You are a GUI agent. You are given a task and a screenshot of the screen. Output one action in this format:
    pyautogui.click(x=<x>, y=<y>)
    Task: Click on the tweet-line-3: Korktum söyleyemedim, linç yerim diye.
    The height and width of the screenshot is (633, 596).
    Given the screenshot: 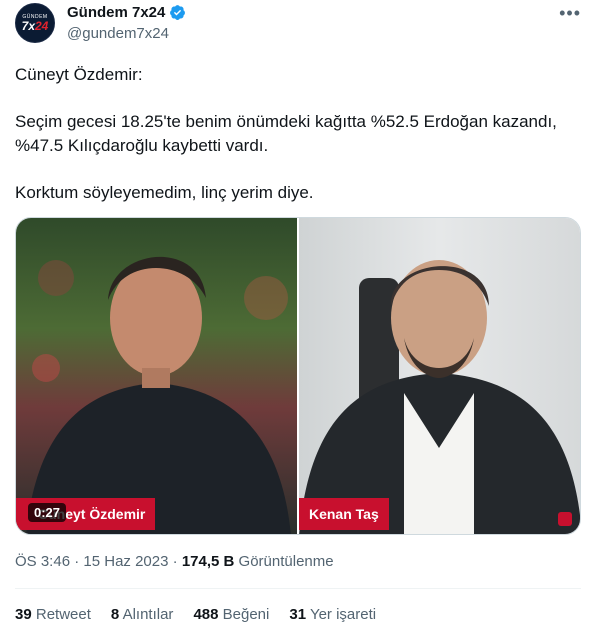 What is the action you would take?
    pyautogui.click(x=164, y=192)
    